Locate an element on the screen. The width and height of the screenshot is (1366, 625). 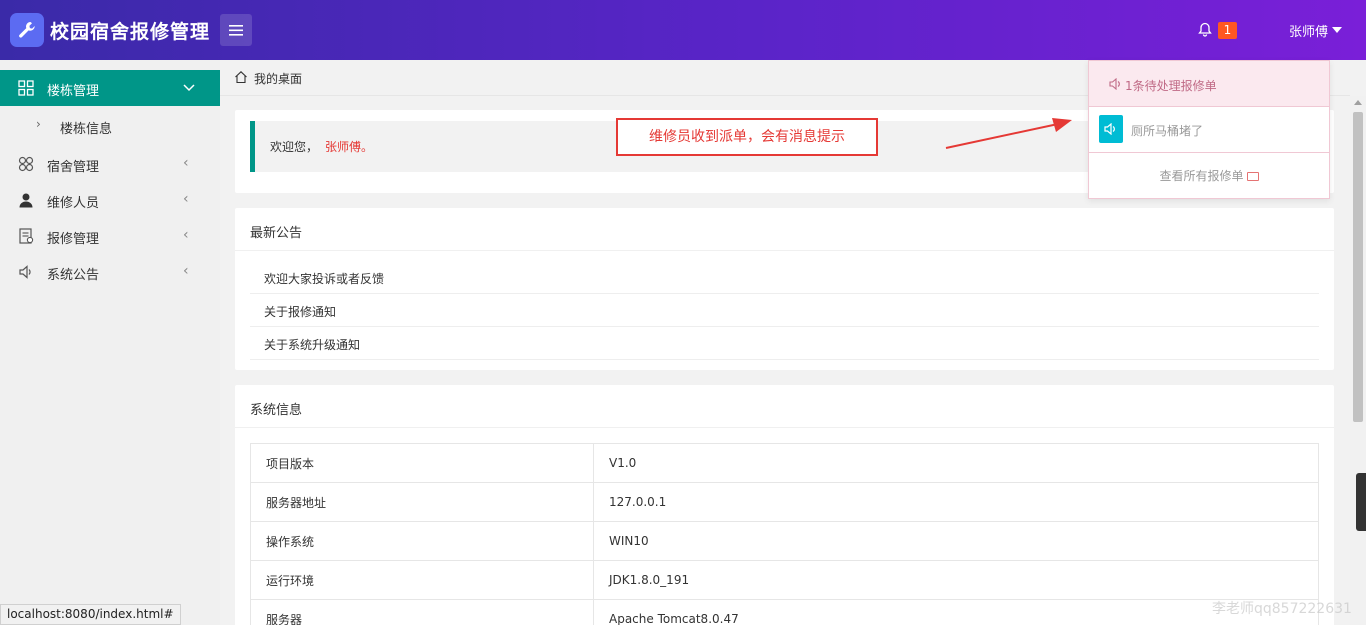
sidebar-item-label: 维修人员 is located at coordinates (73, 203).